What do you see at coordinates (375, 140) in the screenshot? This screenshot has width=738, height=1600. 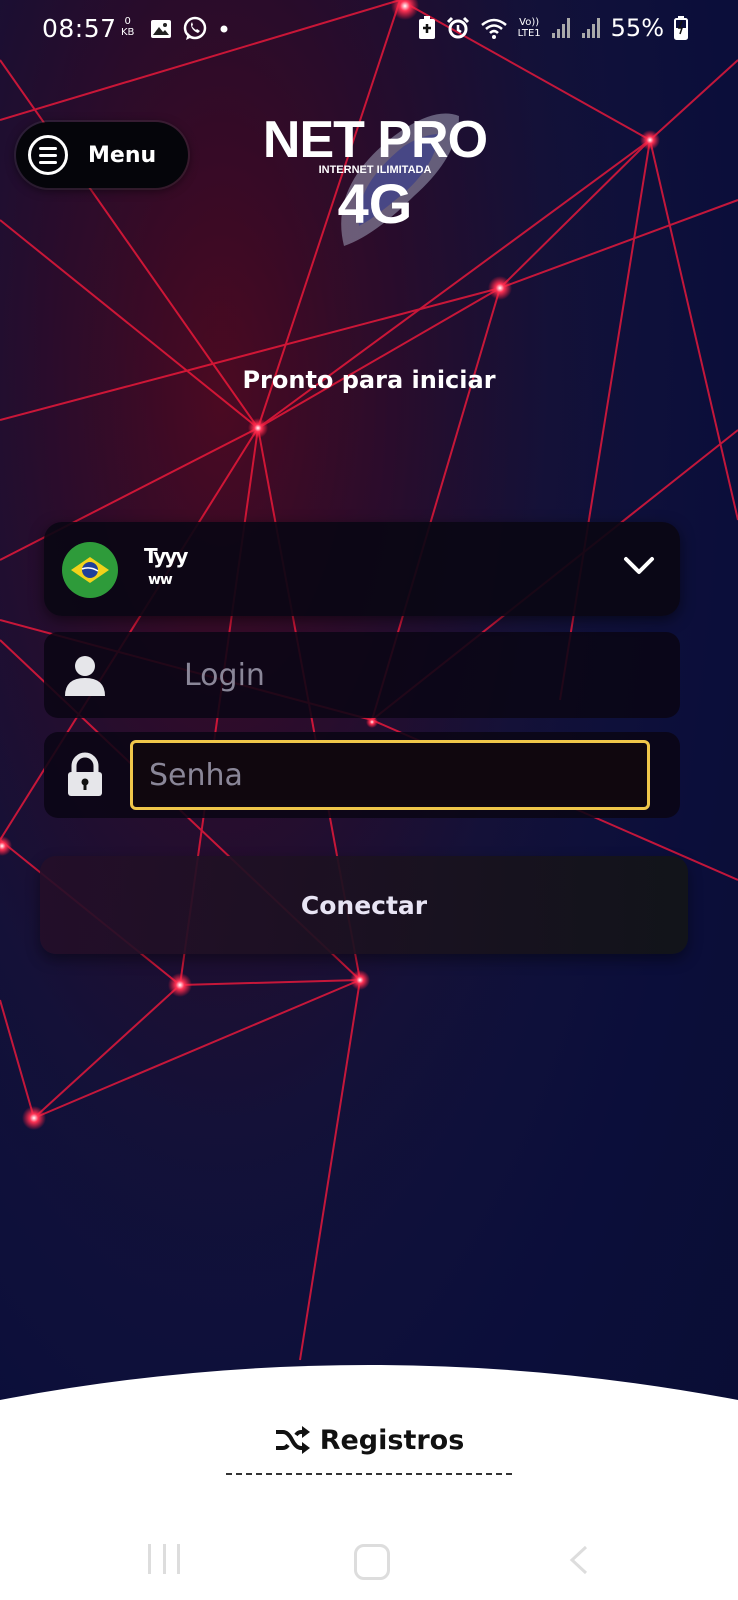 I see `logo-title: NET PRO` at bounding box center [375, 140].